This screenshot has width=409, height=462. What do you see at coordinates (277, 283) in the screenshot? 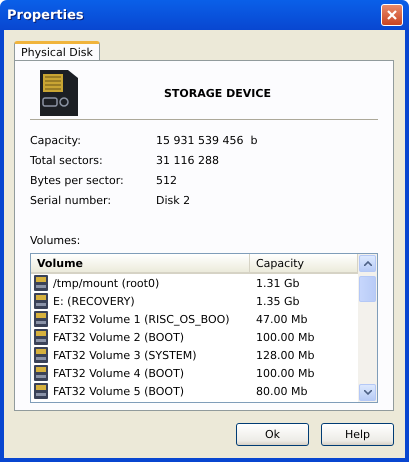
I see `capacity-cell-text: 1.31 Gb` at bounding box center [277, 283].